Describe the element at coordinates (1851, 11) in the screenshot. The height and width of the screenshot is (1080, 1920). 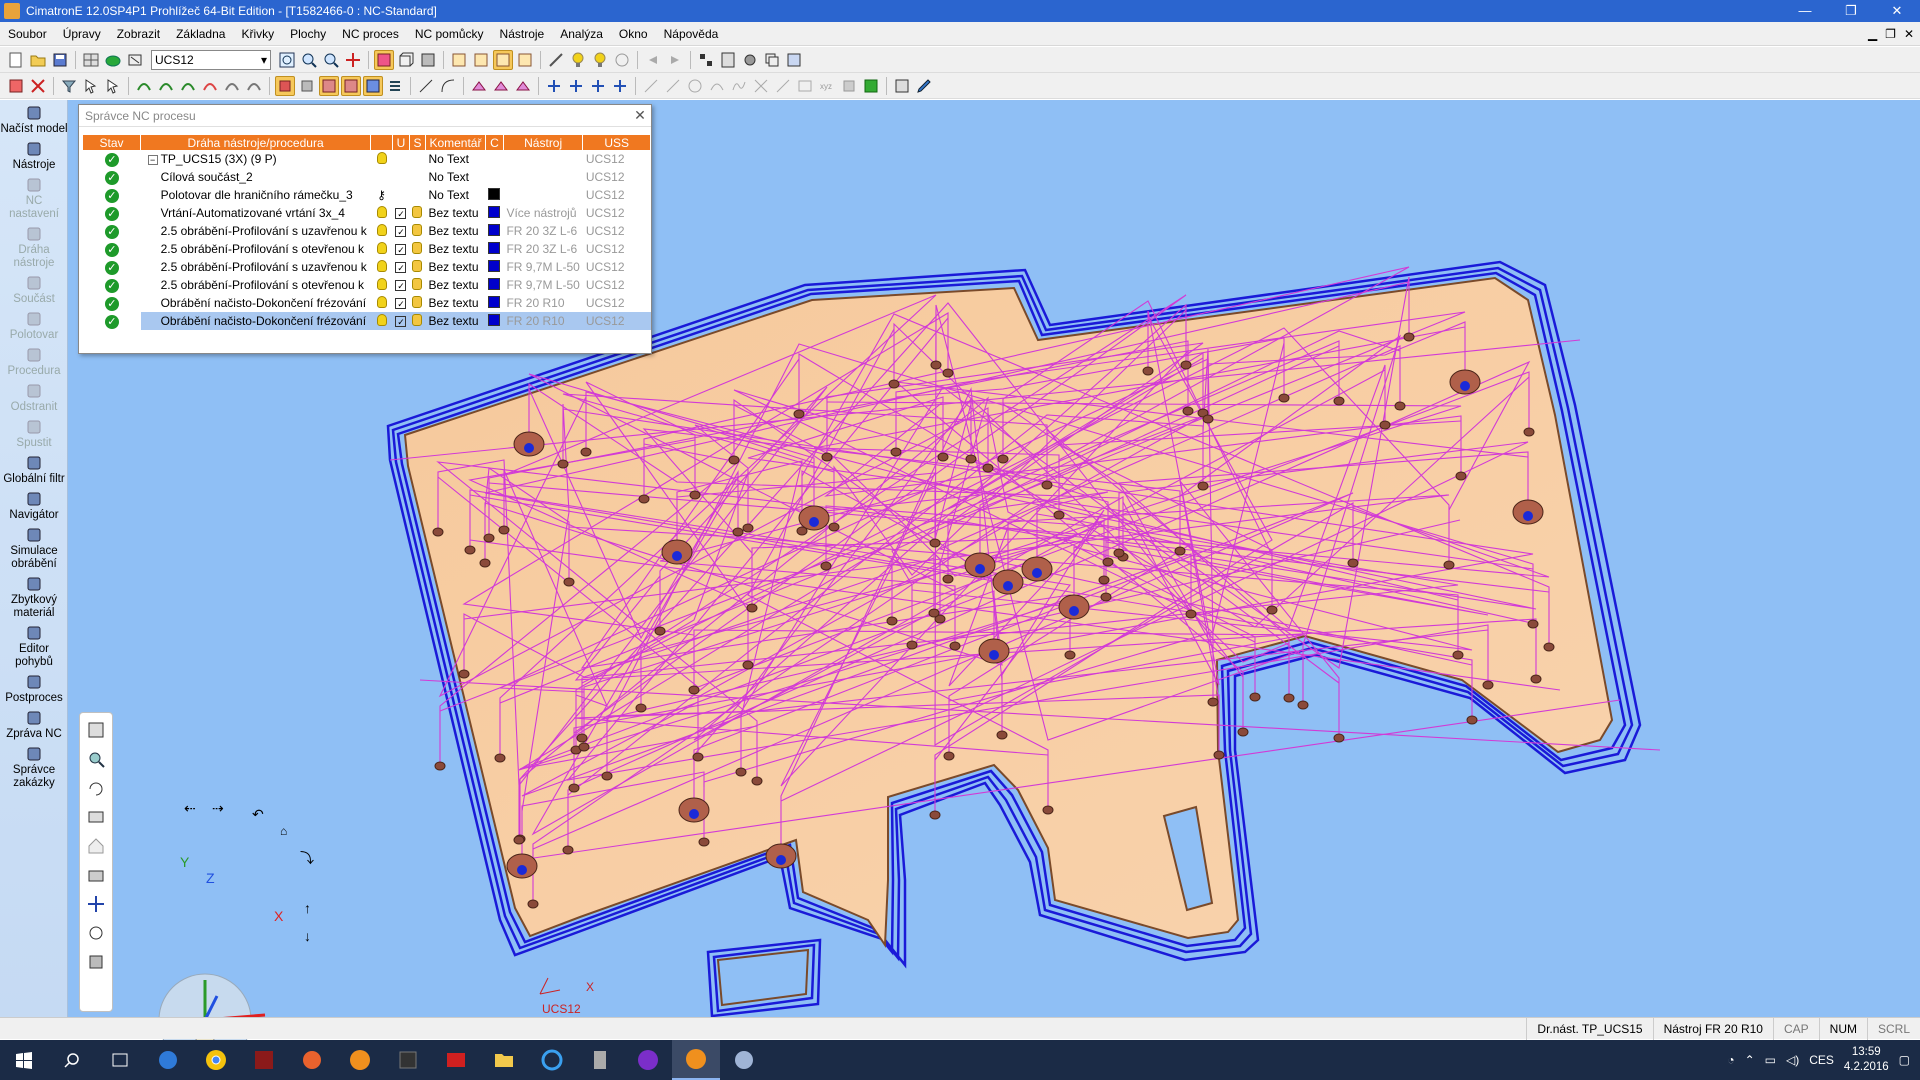
I see `maximize-button: ❐` at that location.